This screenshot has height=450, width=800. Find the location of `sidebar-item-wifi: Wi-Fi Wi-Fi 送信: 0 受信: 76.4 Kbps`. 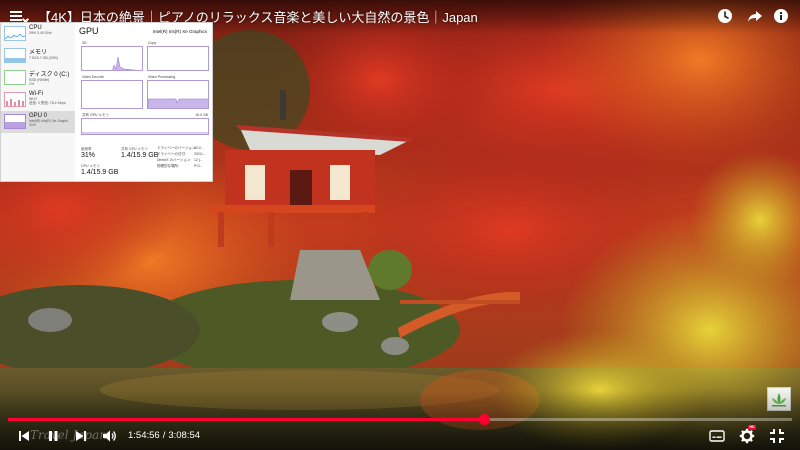

sidebar-item-wifi: Wi-Fi Wi-Fi 送信: 0 受信: 76.4 Kbps is located at coordinates (38, 100).